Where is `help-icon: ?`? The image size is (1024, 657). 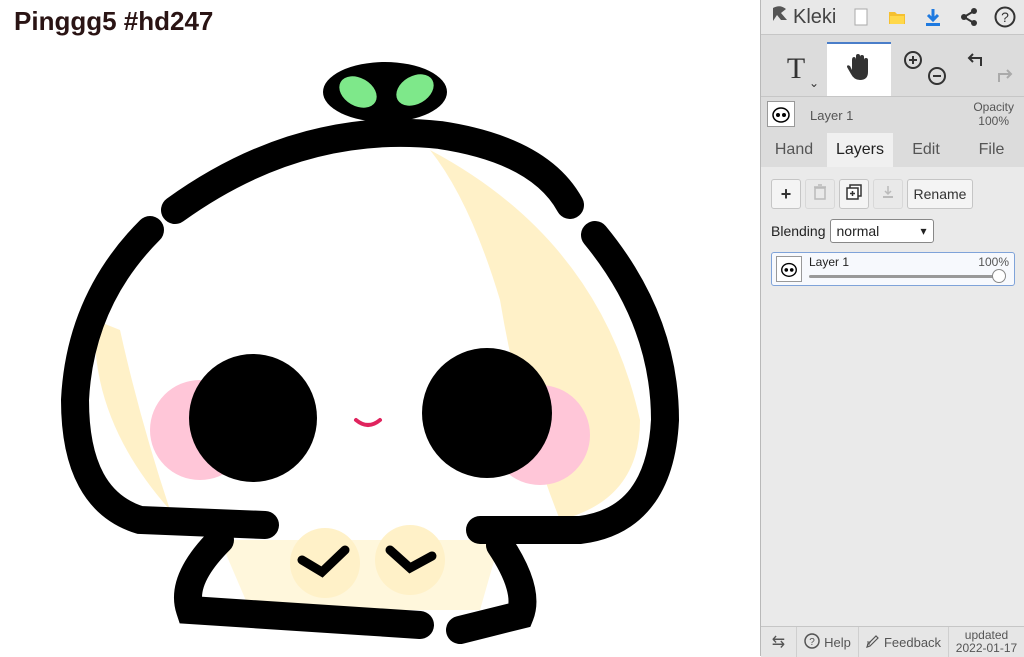
help-icon: ? is located at coordinates (1005, 17).